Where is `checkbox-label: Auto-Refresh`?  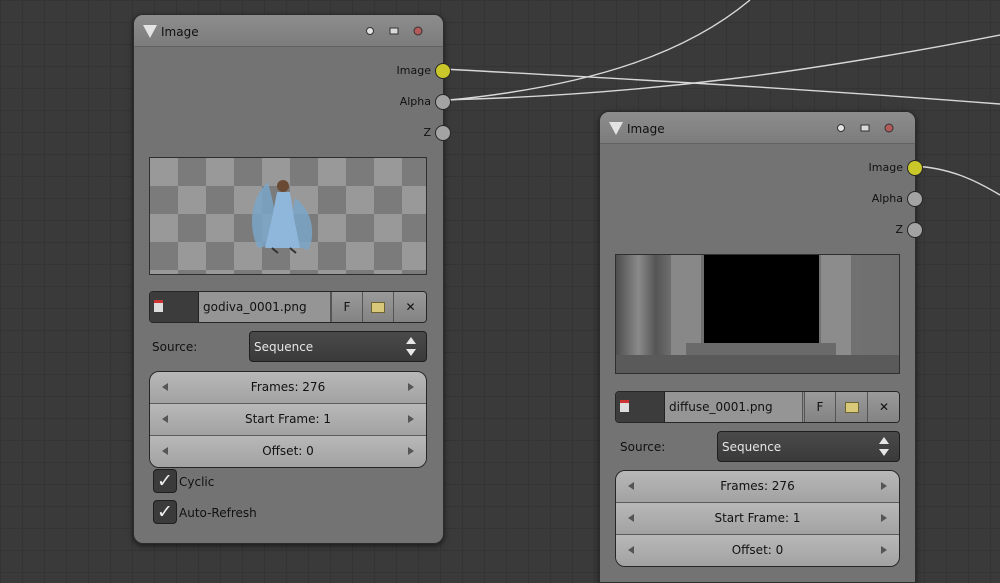 checkbox-label: Auto-Refresh is located at coordinates (218, 513).